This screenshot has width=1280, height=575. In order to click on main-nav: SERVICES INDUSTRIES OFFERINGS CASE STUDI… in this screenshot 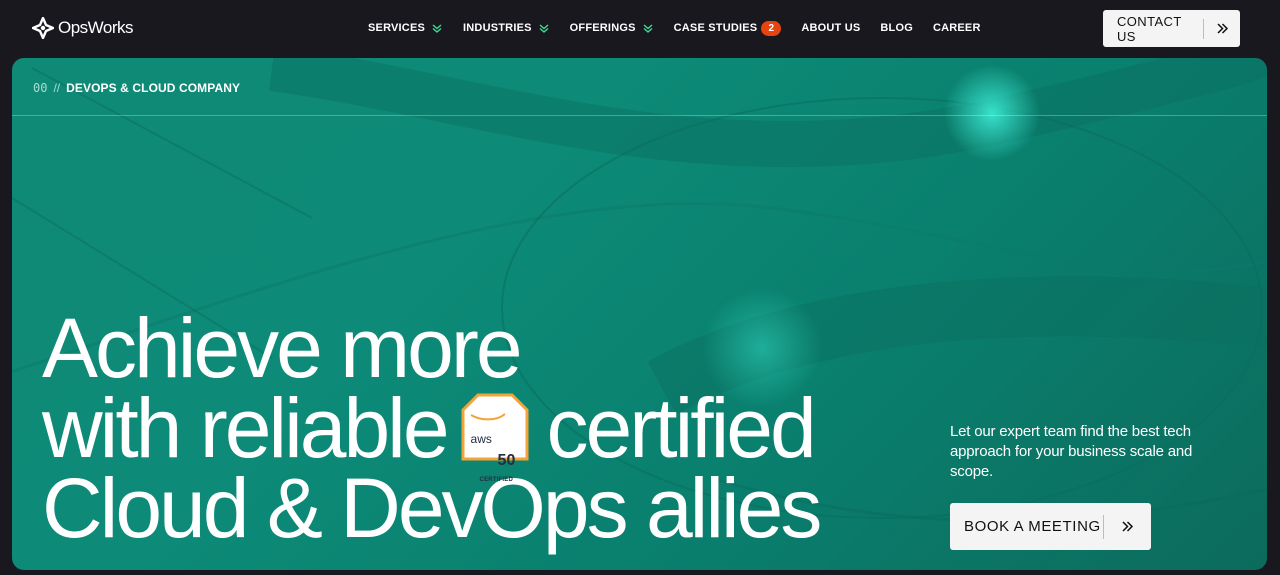, I will do `click(674, 28)`.